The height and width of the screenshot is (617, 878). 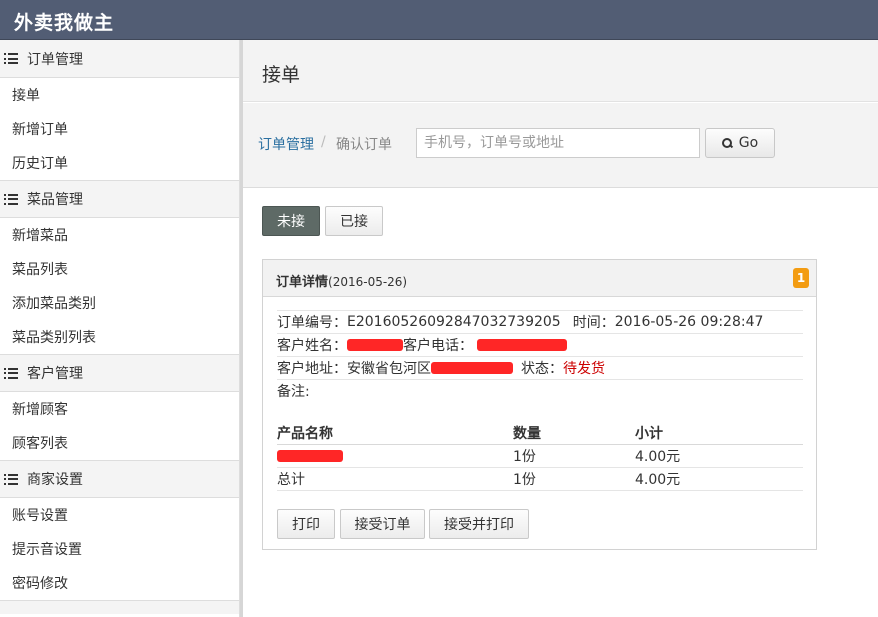 What do you see at coordinates (119, 337) in the screenshot?
I see `sidebar-item-category-list: 菜品类别列表` at bounding box center [119, 337].